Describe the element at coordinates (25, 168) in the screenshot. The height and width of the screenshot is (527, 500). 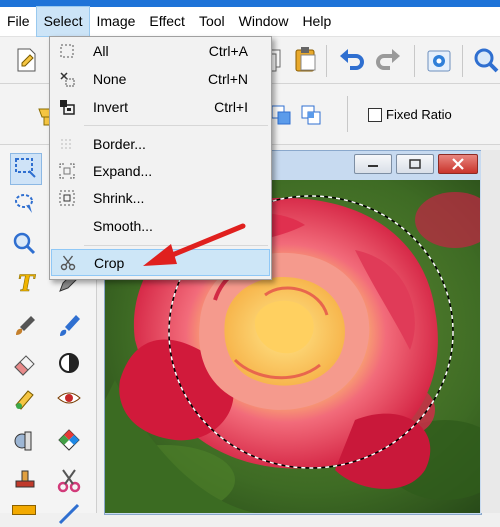
I see `rectangle-select-icon` at that location.